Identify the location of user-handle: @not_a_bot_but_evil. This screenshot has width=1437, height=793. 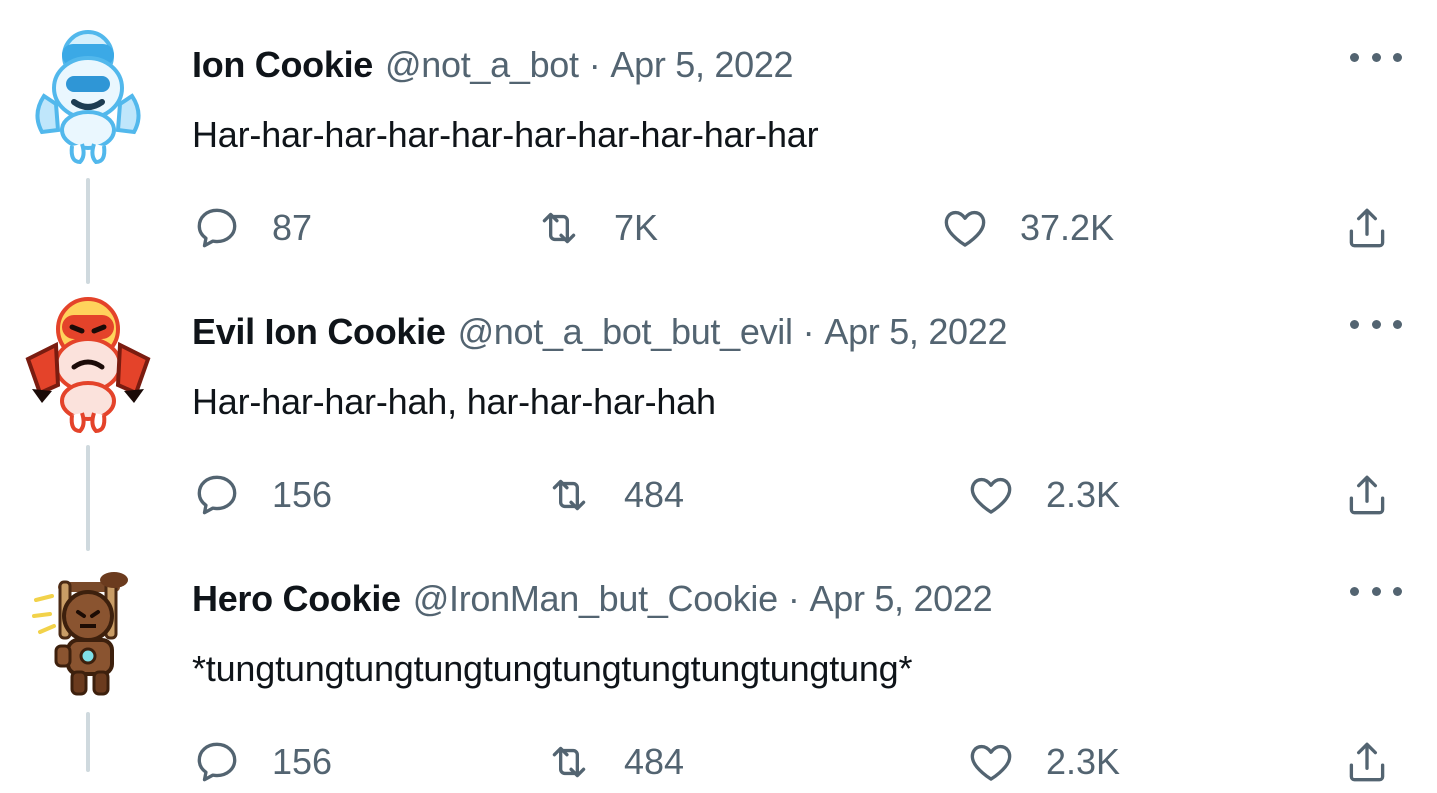
(625, 332).